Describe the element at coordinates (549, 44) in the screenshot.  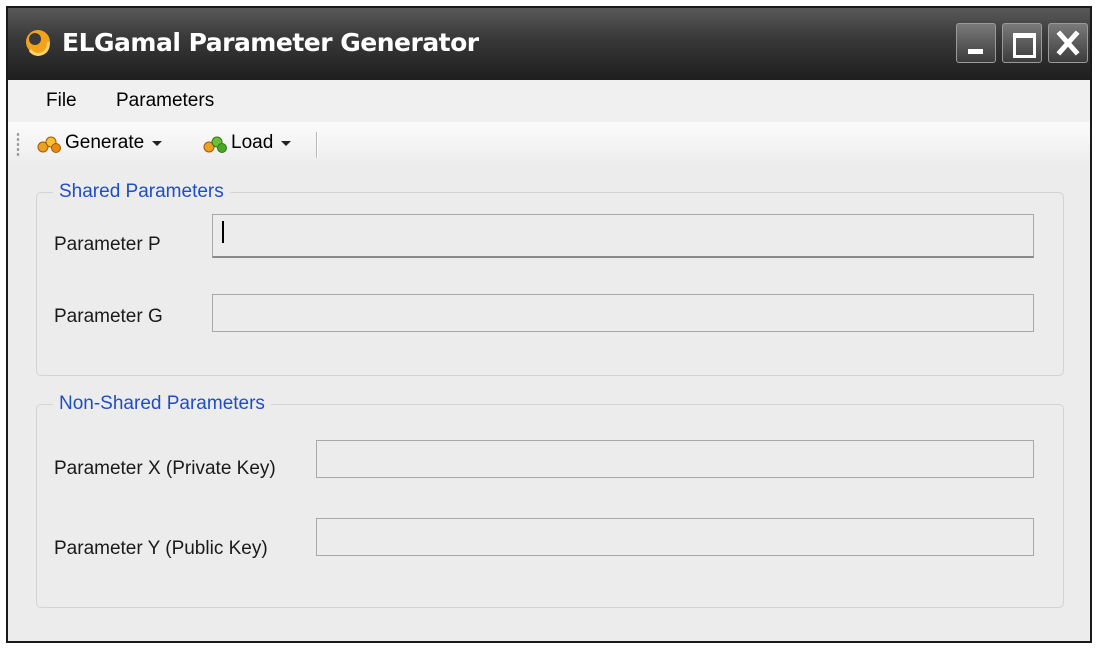
I see `title-bar: ELGamal Parameter Generator` at that location.